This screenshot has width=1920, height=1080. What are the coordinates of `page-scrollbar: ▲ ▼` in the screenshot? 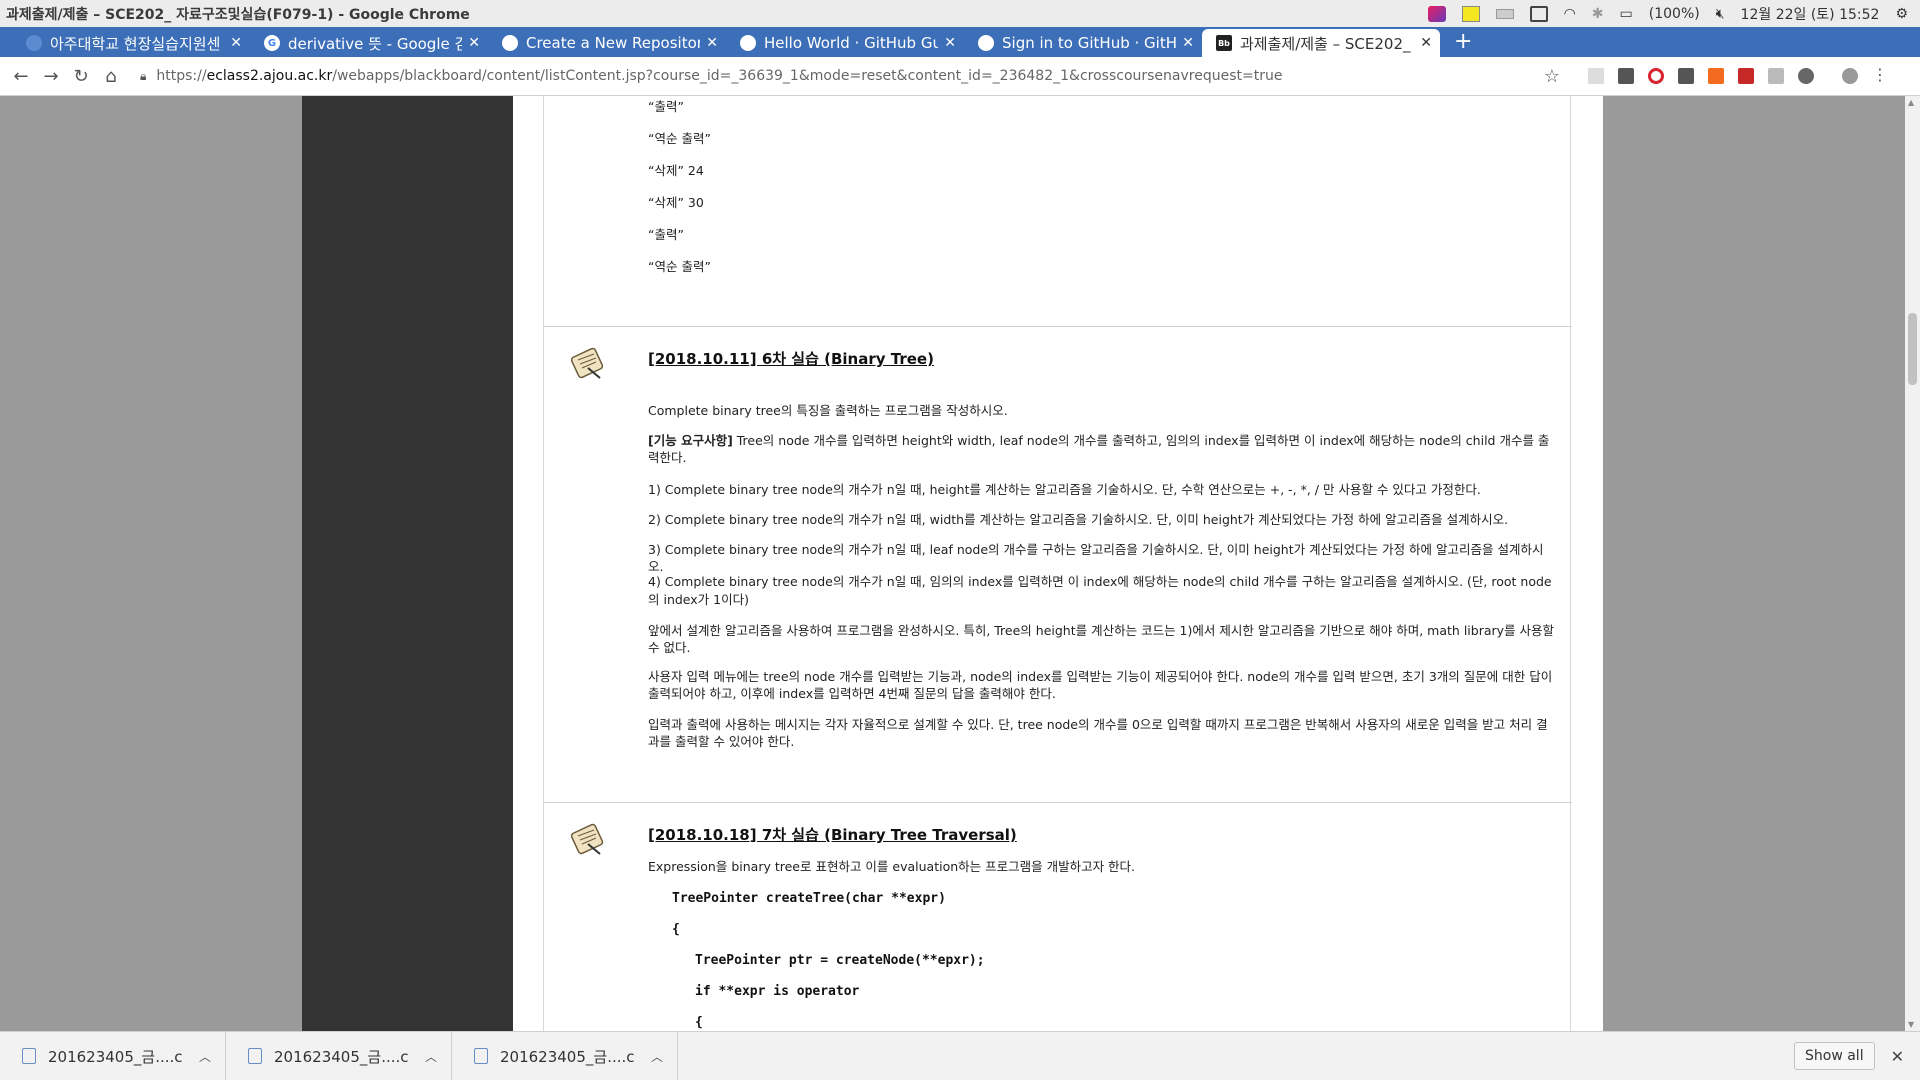 It's located at (1912, 563).